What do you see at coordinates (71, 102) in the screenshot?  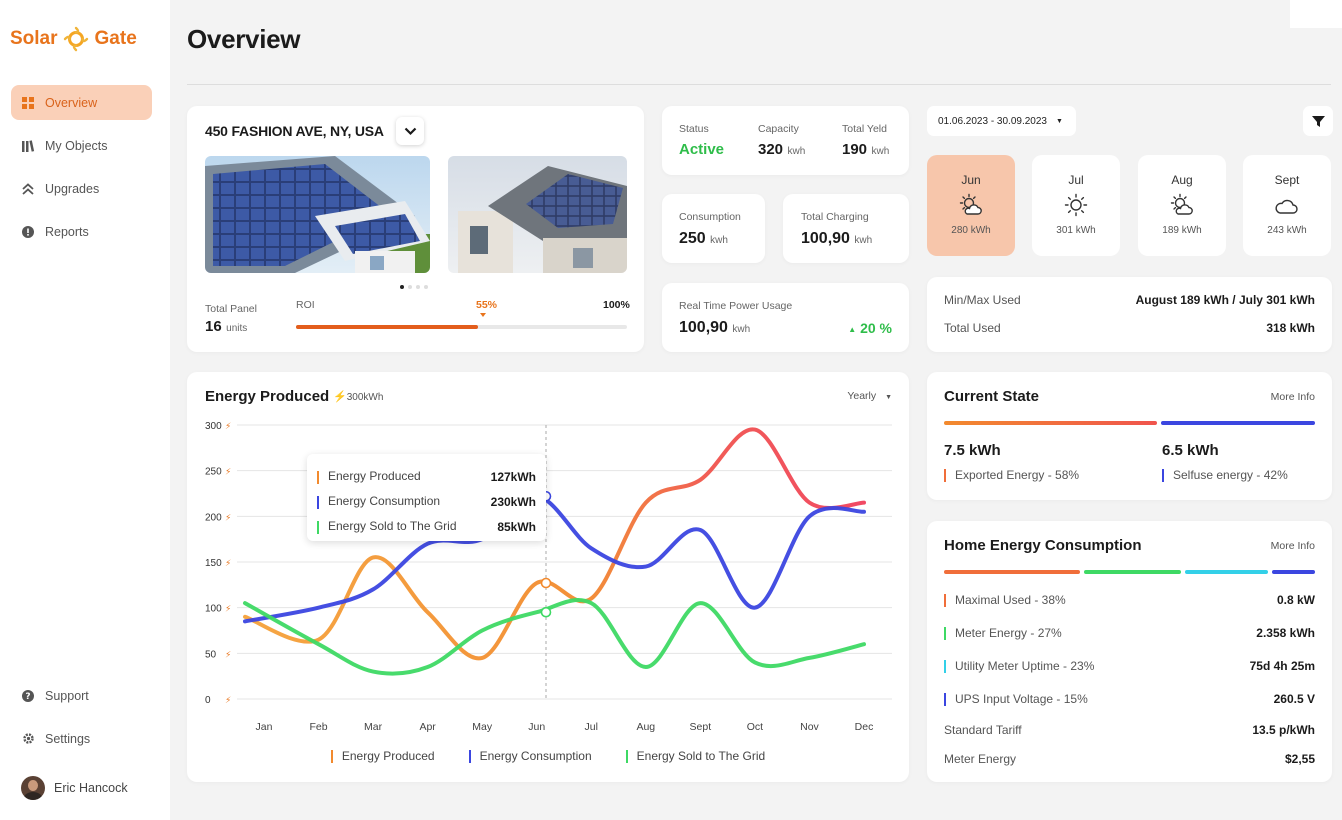 I see `sidebar-item-label: Overview` at bounding box center [71, 102].